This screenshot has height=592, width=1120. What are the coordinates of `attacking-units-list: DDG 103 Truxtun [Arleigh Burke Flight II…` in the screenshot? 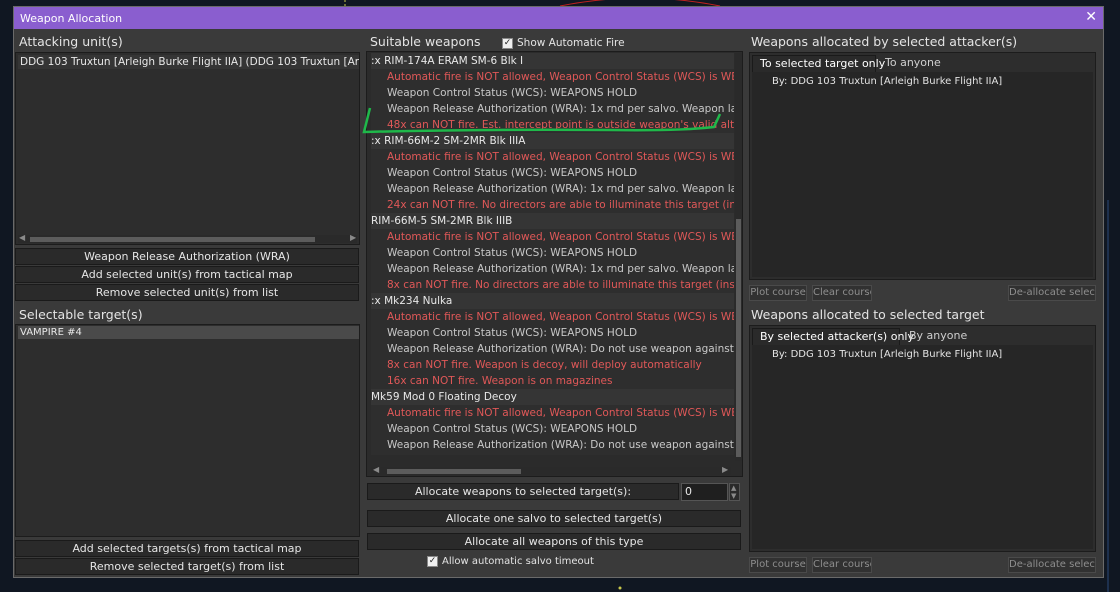 It's located at (187, 148).